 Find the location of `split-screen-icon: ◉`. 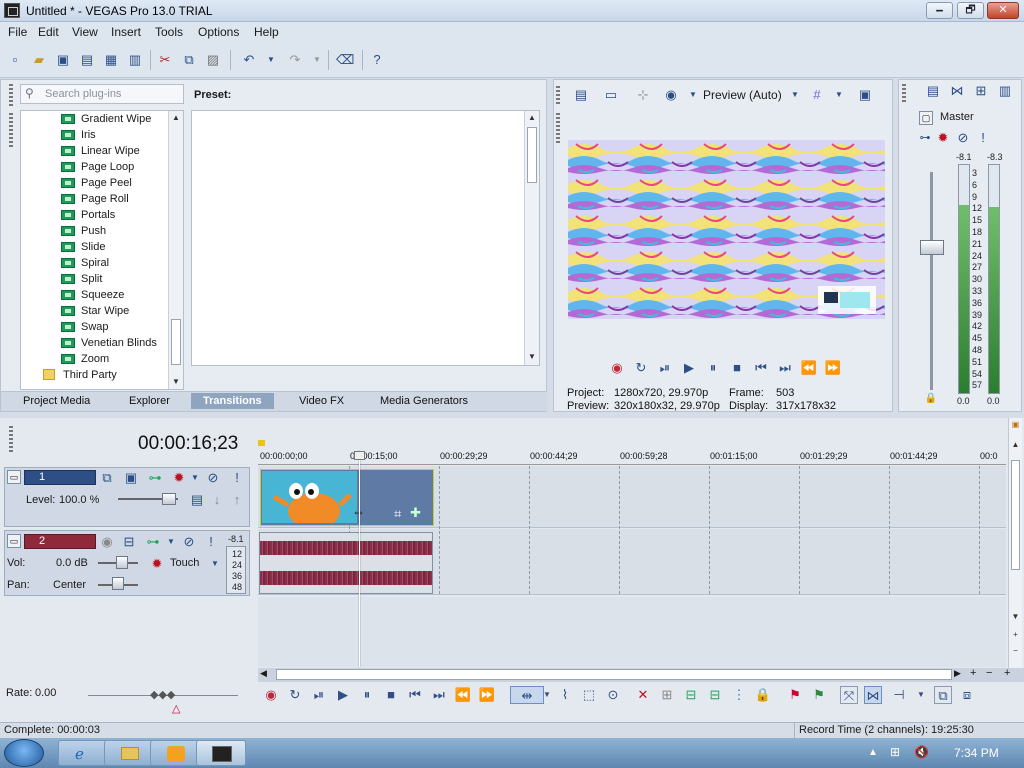

split-screen-icon: ◉ is located at coordinates (671, 95).